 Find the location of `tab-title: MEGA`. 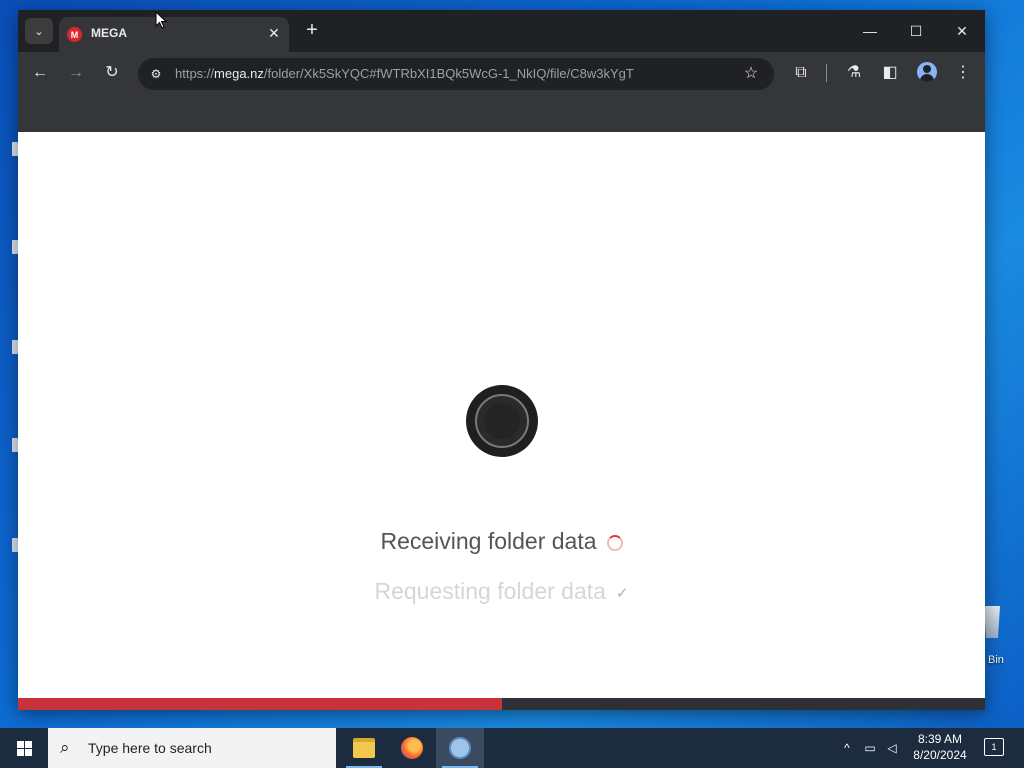

tab-title: MEGA is located at coordinates (109, 33).